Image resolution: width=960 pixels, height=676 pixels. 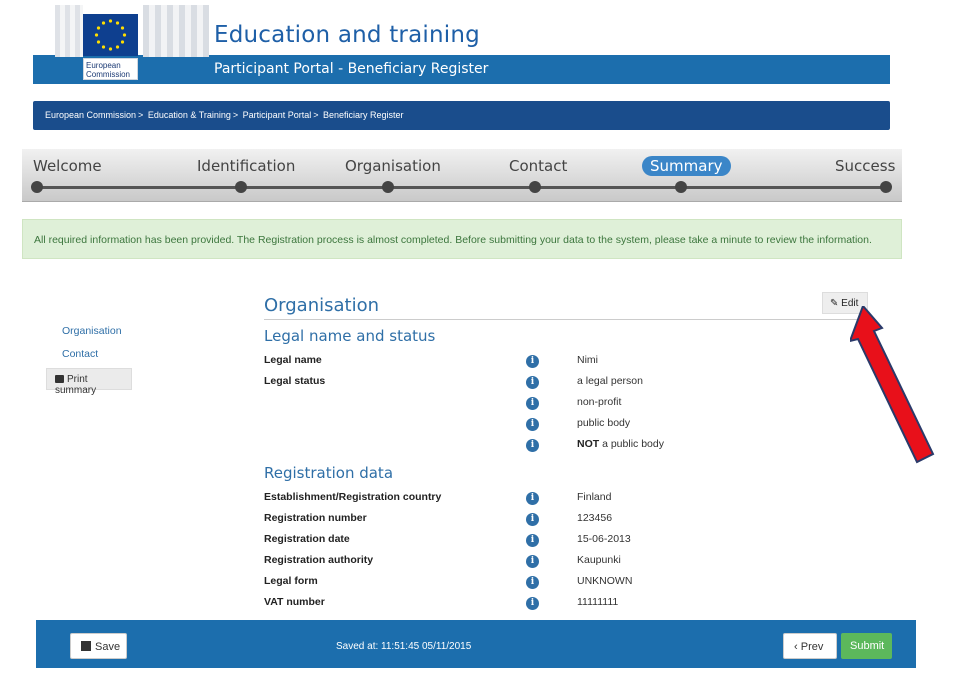 I want to click on ec-logo: European Commission, so click(x=137, y=42).